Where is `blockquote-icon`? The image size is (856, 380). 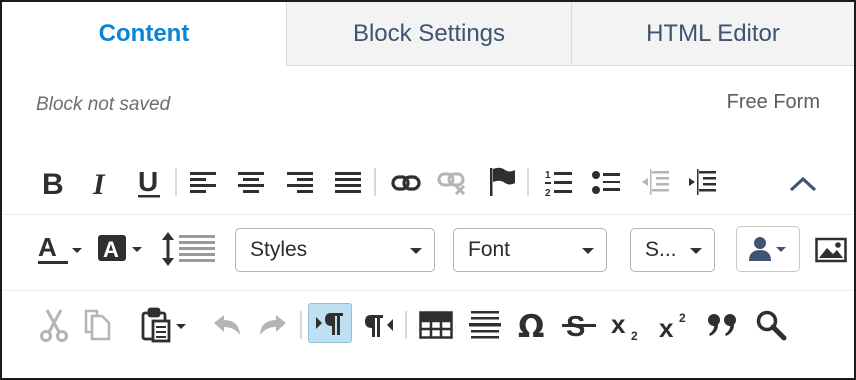
blockquote-icon is located at coordinates (723, 325).